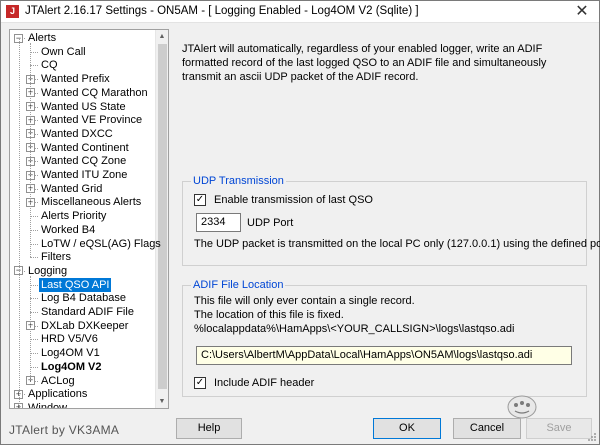  Describe the element at coordinates (47, 271) in the screenshot. I see `tree-item: Logging` at that location.